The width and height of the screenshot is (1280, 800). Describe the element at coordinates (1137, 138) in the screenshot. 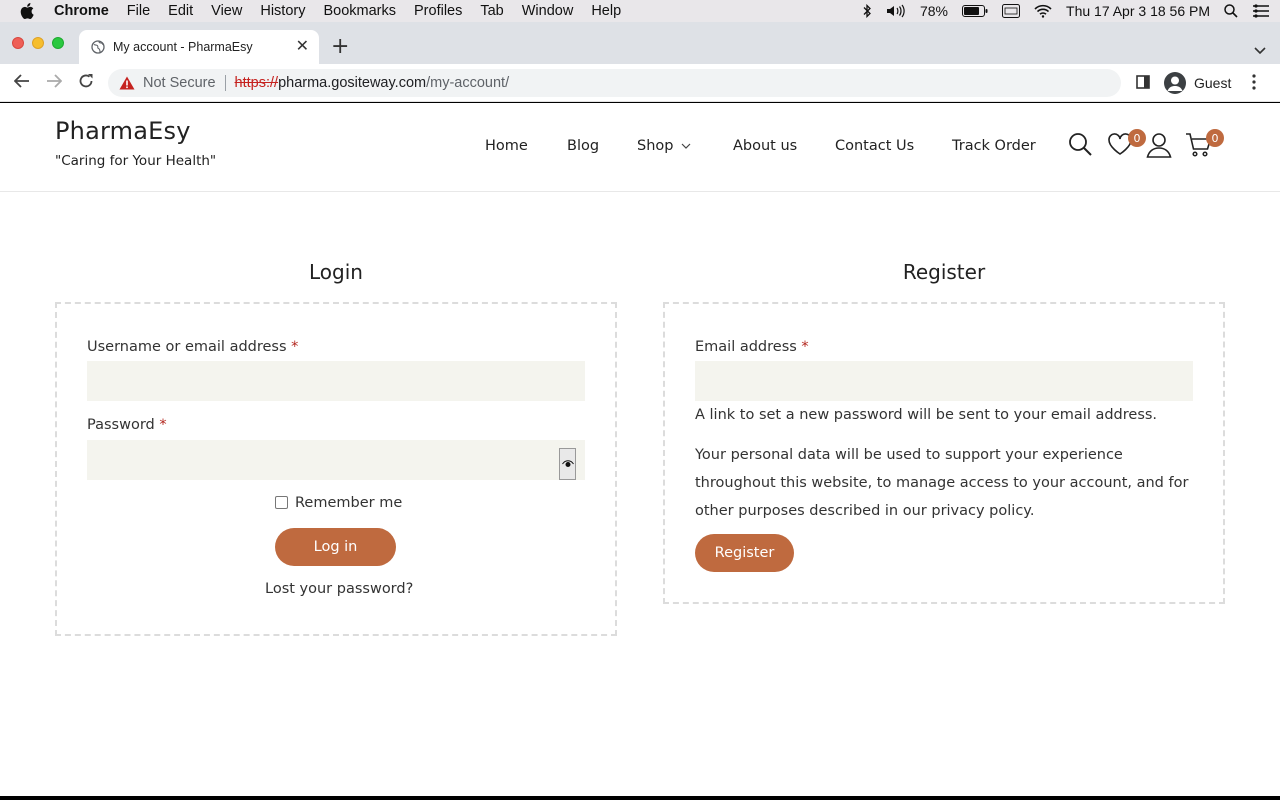

I see `wishlist-count-badge: 0` at that location.